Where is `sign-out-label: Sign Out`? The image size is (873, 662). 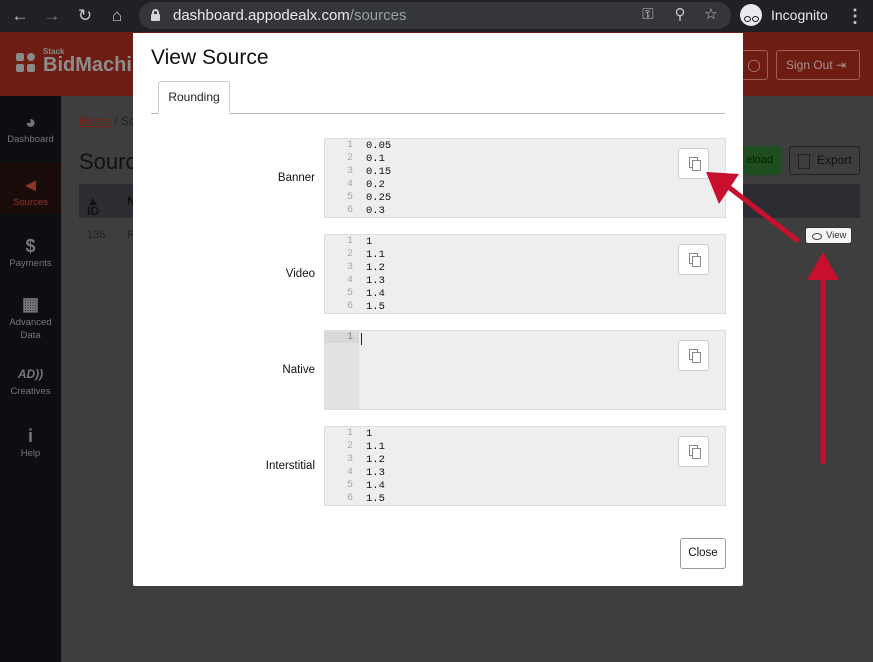
sign-out-label: Sign Out is located at coordinates (809, 65).